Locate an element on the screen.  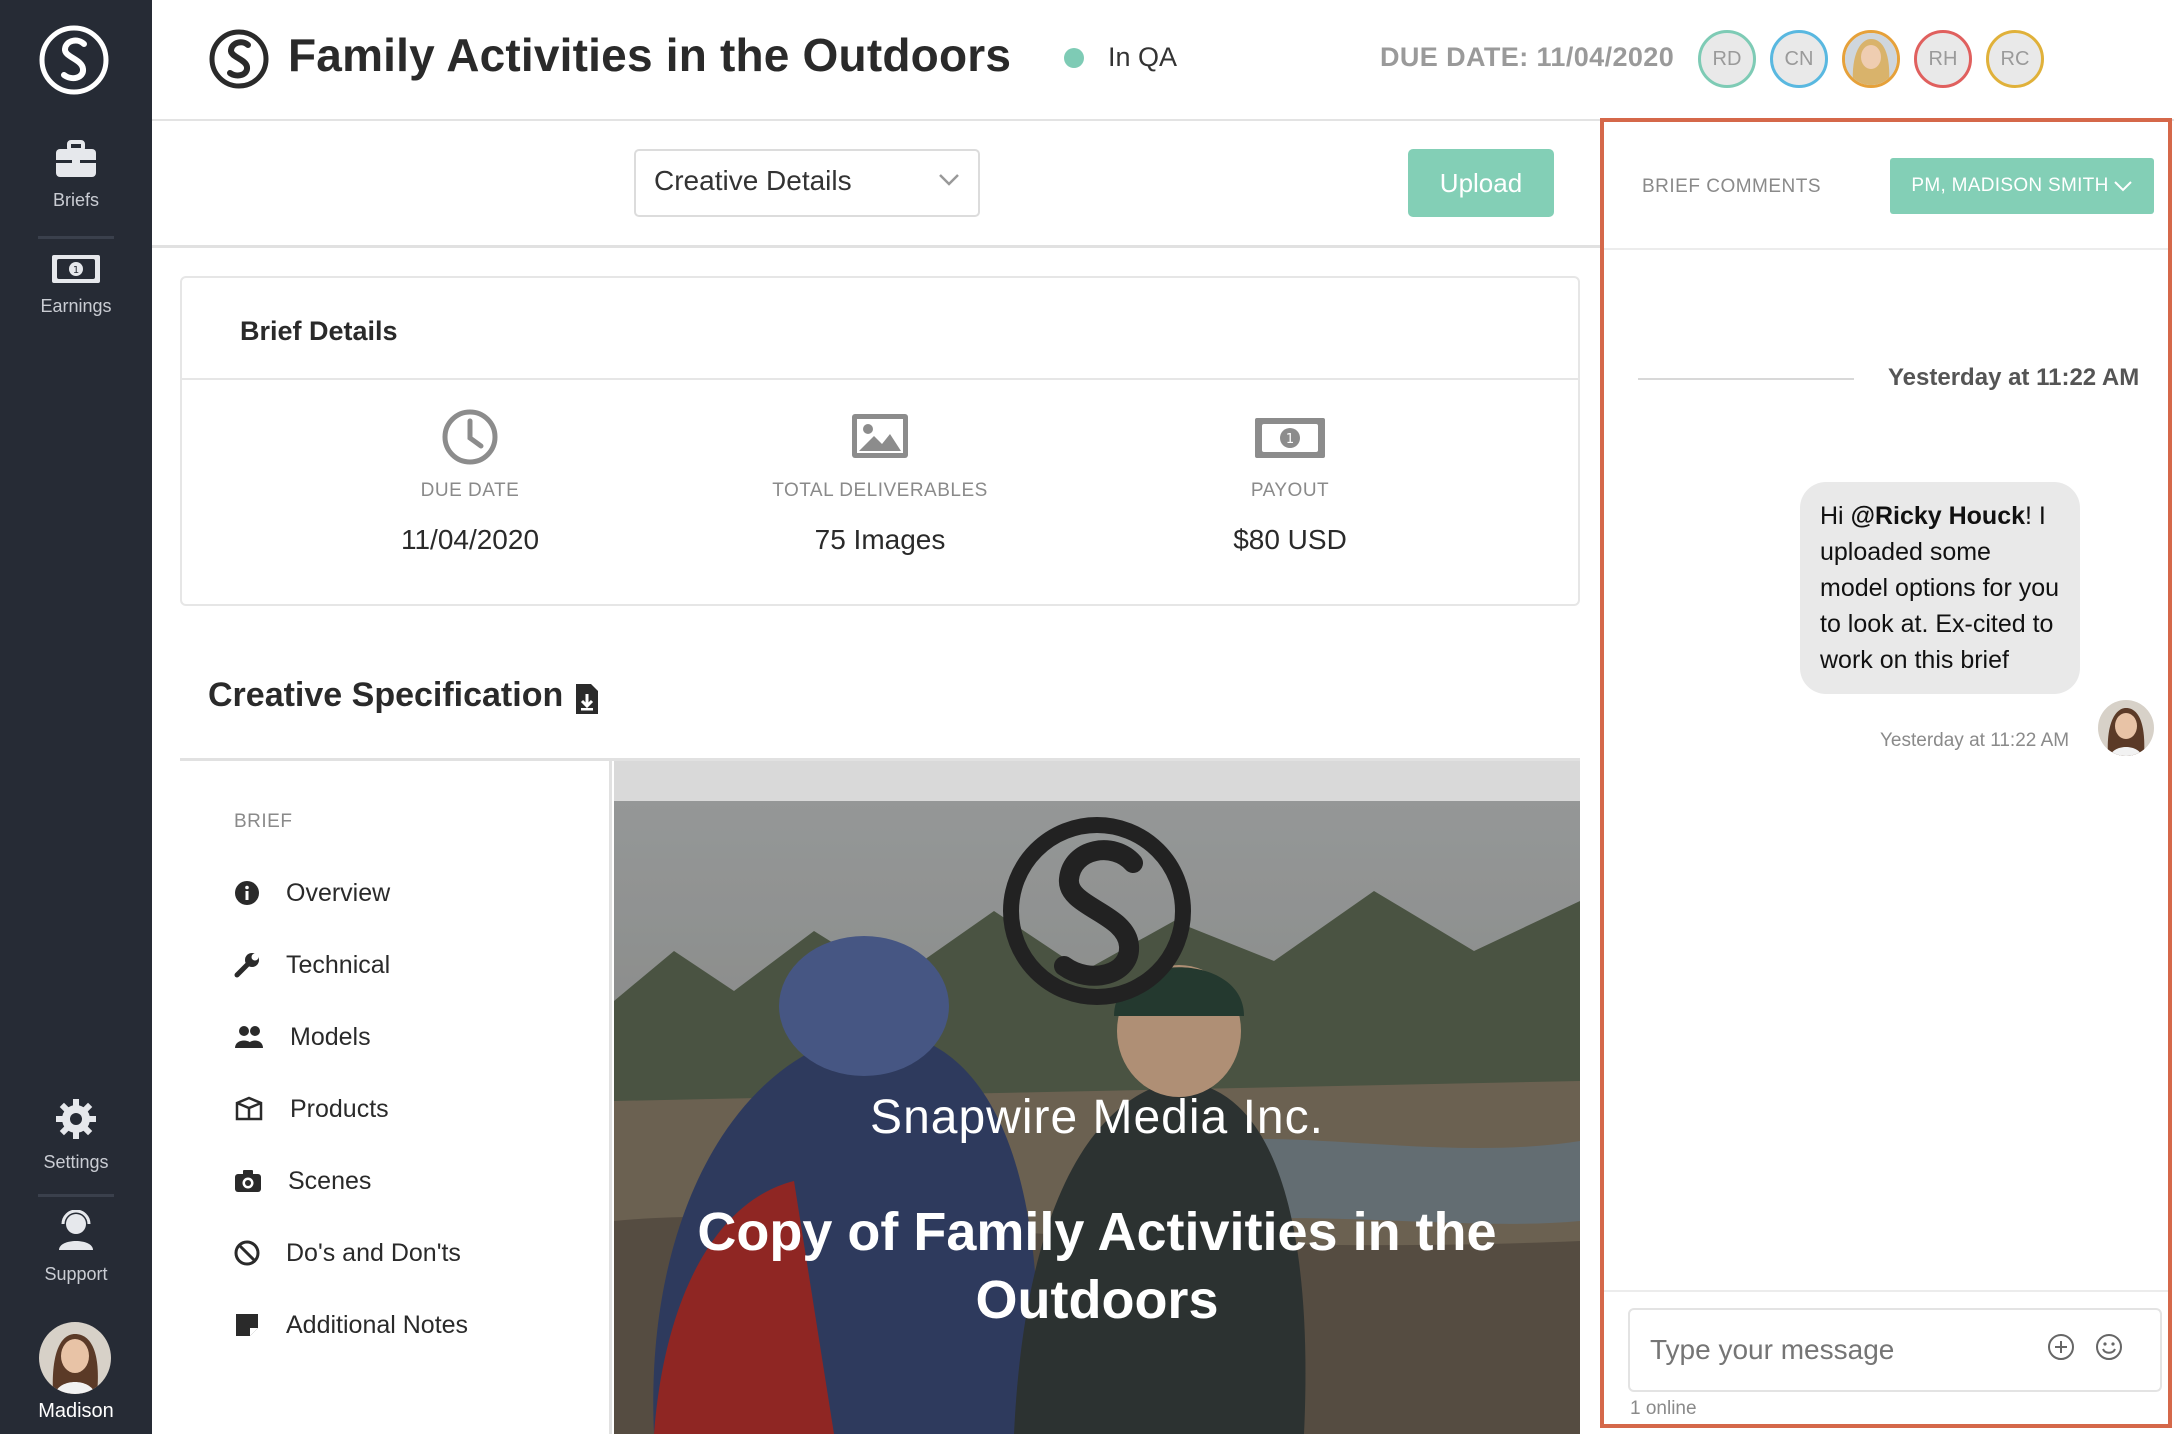
recipient-label: PM, MADISON SMITH is located at coordinates (2010, 185).